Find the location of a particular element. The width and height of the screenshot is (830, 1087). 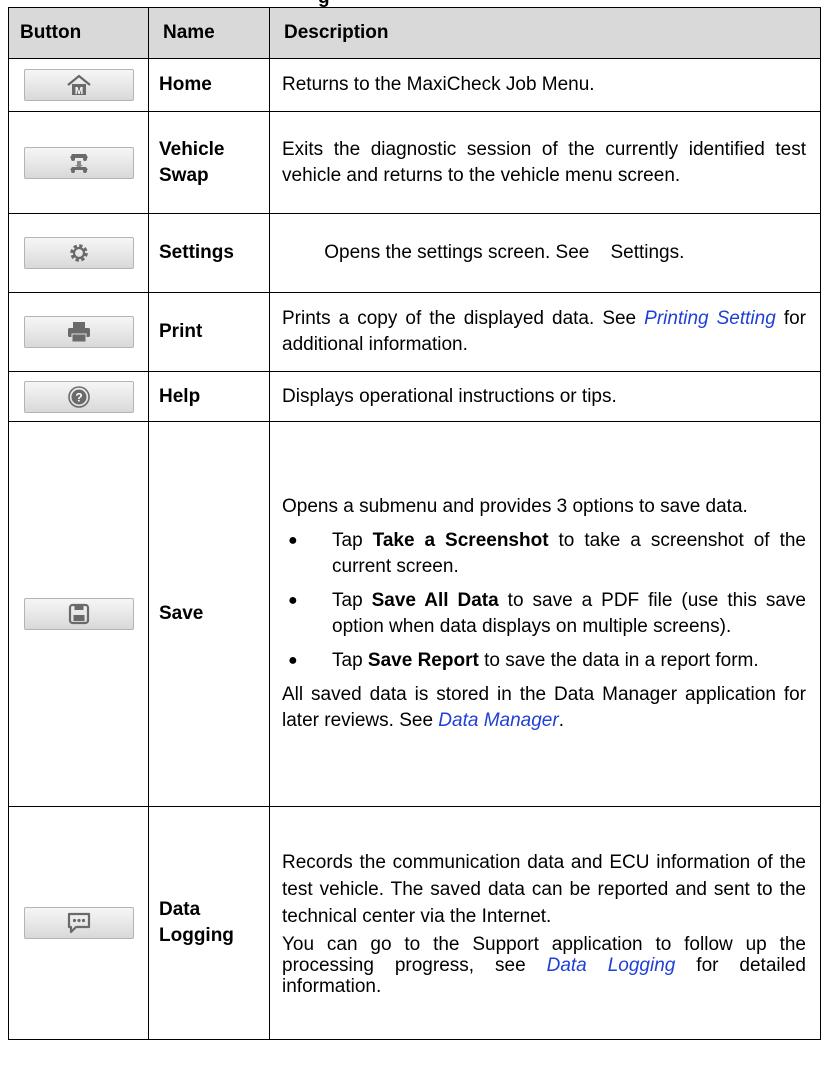

row-name: Settings is located at coordinates (209, 253).